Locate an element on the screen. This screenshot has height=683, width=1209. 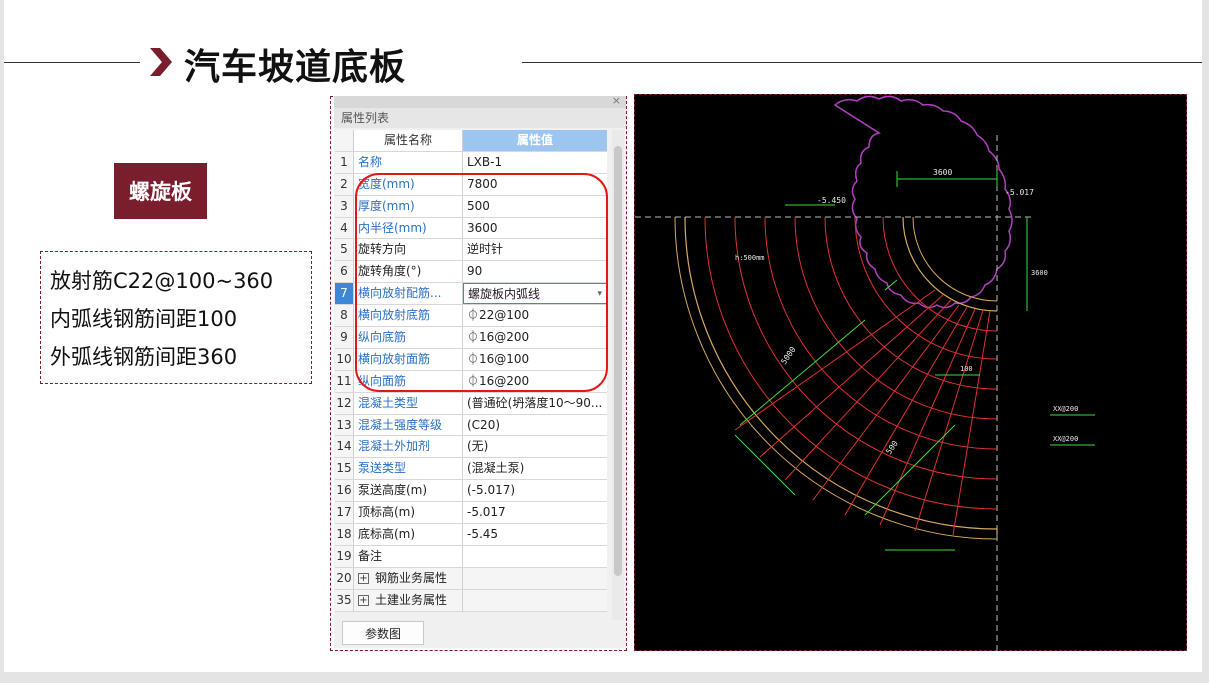
cad-dim-b: 500 is located at coordinates (892, 447).